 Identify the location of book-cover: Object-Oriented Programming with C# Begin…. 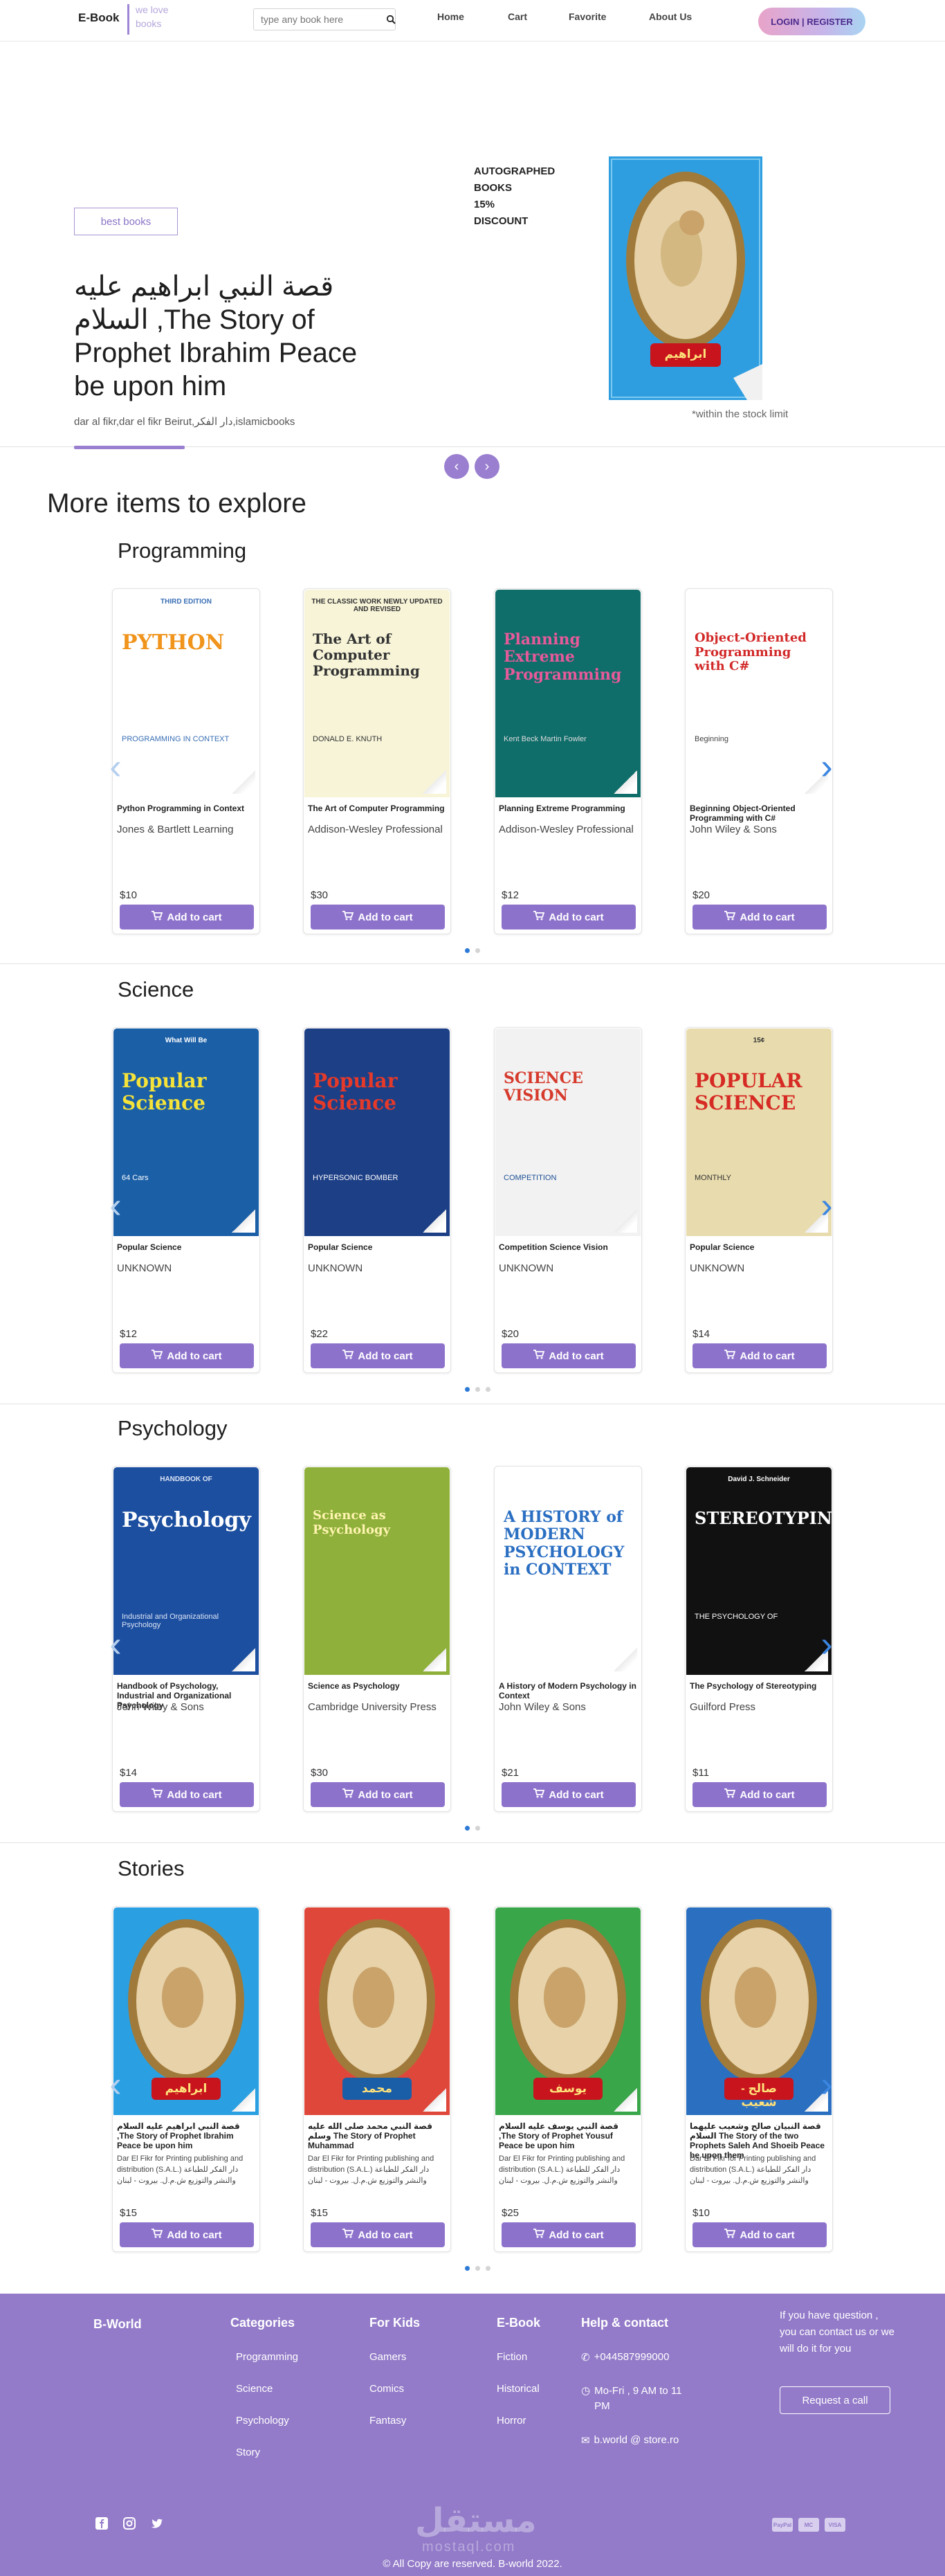
(759, 693).